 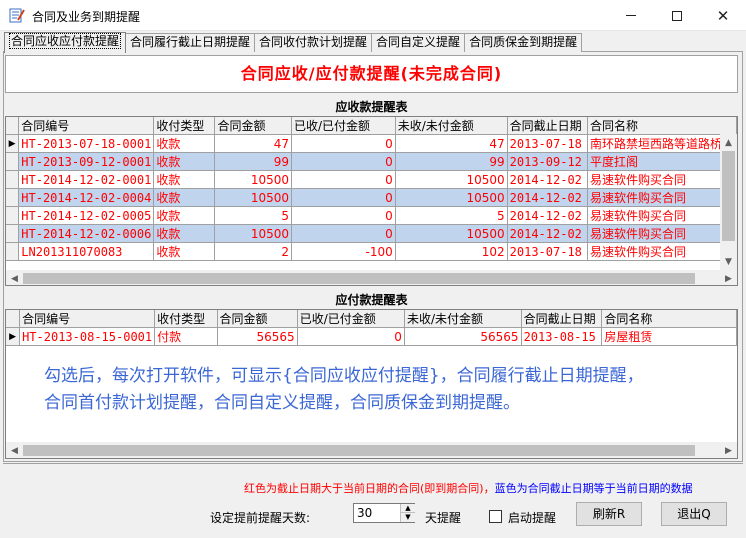 I want to click on minimize-button, so click(x=631, y=15).